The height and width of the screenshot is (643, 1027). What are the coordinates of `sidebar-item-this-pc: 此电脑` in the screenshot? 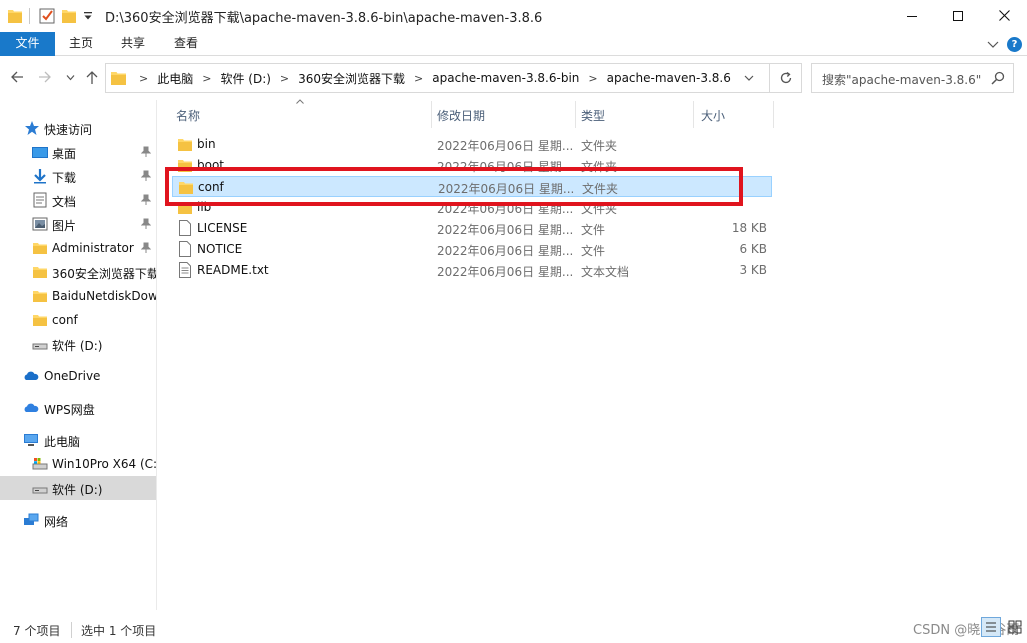 It's located at (78, 440).